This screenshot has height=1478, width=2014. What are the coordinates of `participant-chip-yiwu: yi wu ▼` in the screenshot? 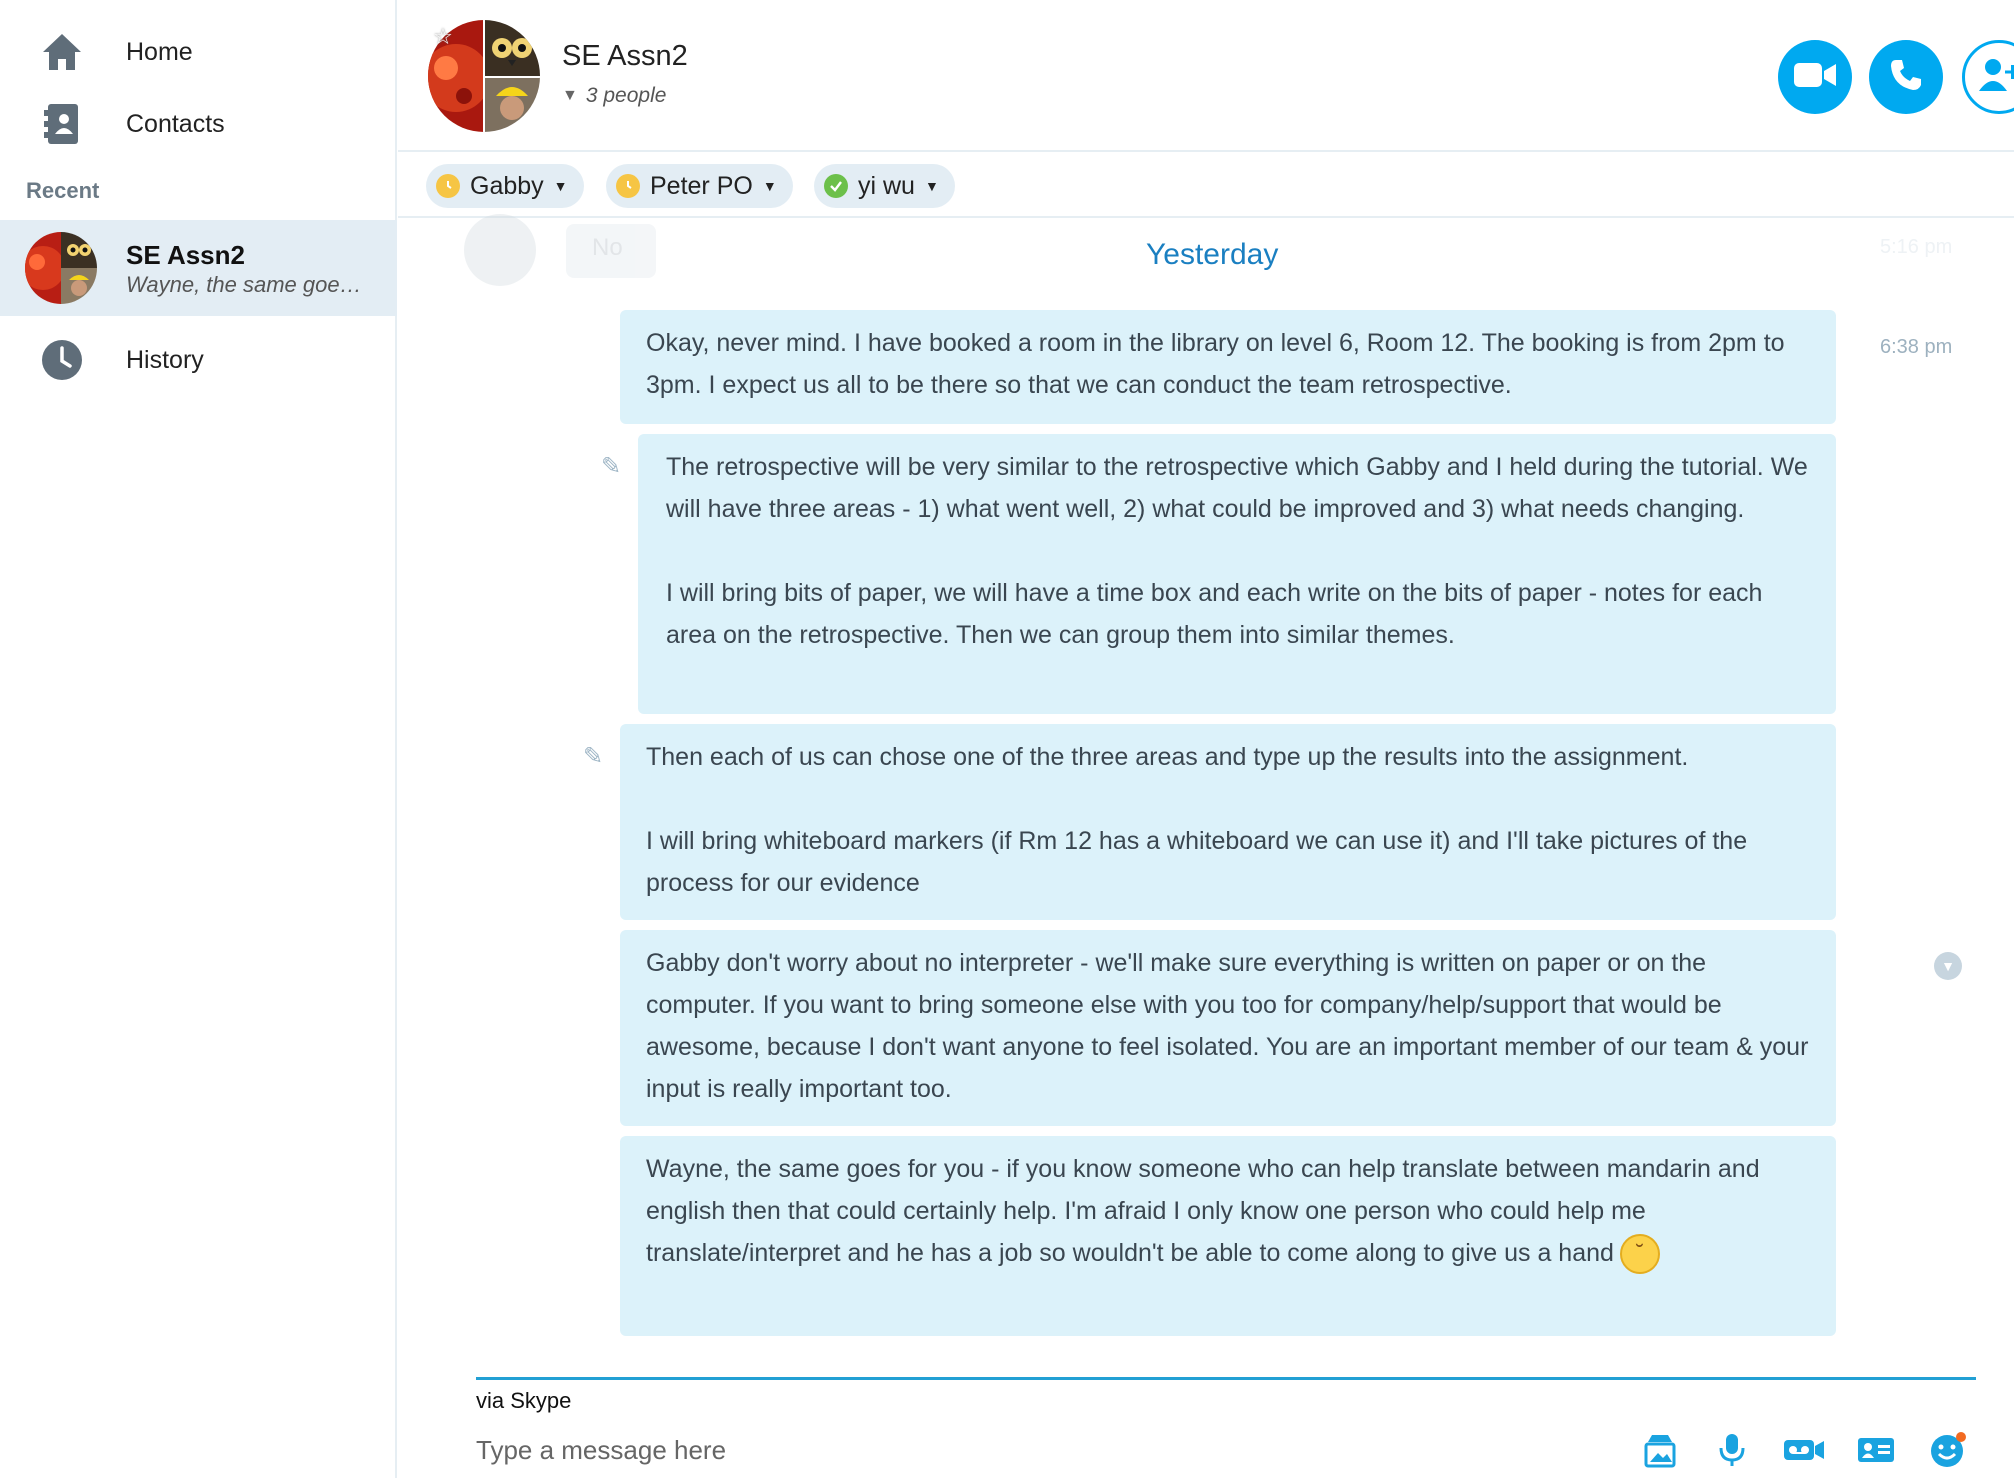 It's located at (884, 186).